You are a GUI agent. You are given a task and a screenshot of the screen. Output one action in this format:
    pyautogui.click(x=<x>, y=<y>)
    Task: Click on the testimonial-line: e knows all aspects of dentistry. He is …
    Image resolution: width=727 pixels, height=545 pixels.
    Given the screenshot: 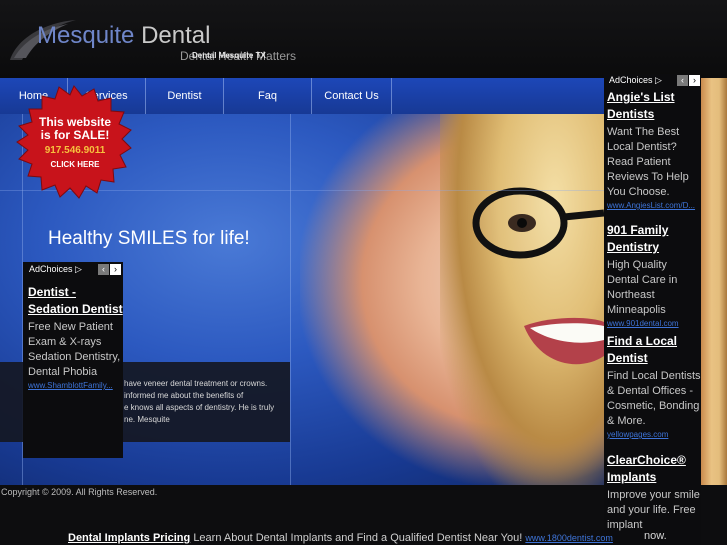 What is the action you would take?
    pyautogui.click(x=199, y=407)
    